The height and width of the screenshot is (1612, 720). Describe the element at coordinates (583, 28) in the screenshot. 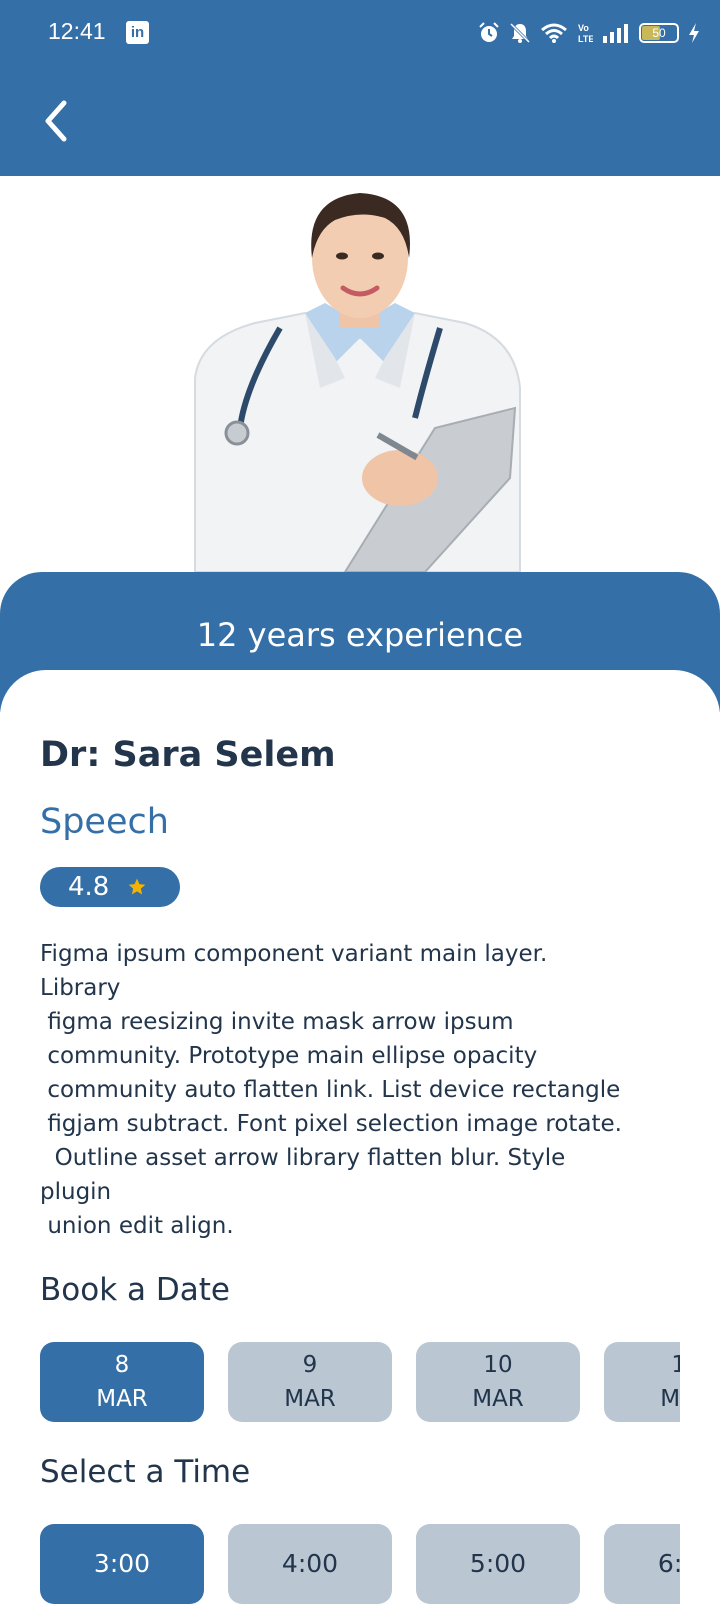

I see `svg-text: Vo` at that location.